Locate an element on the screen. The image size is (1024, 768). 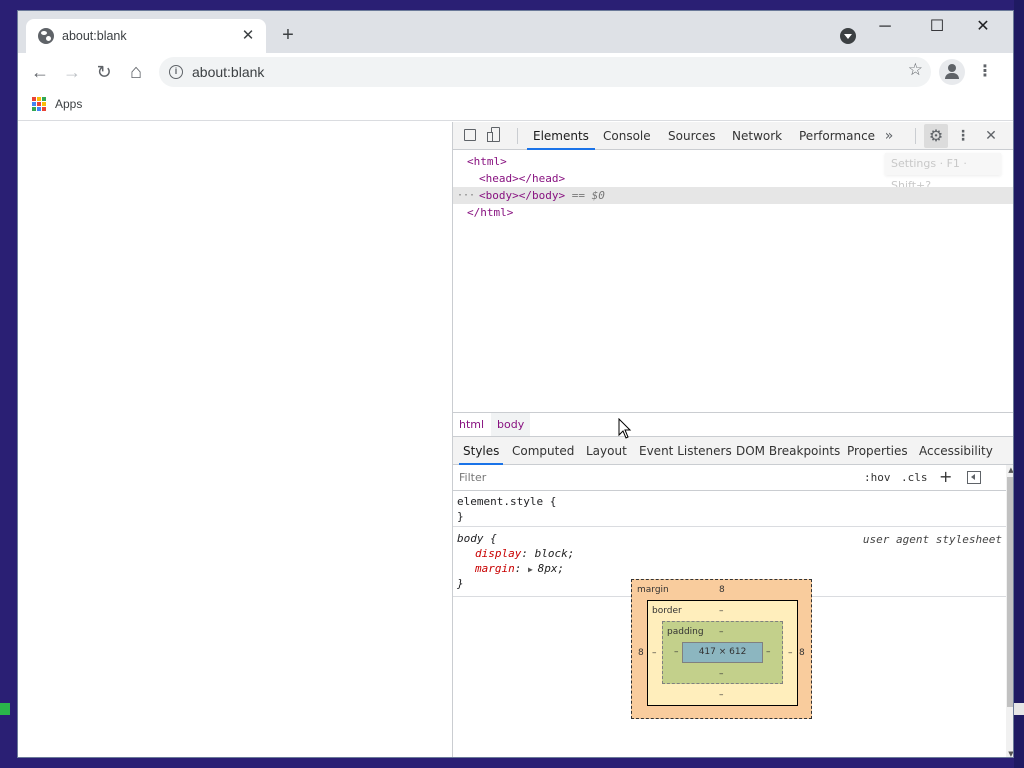
margin-left-value: 8 is located at coordinates (641, 653).